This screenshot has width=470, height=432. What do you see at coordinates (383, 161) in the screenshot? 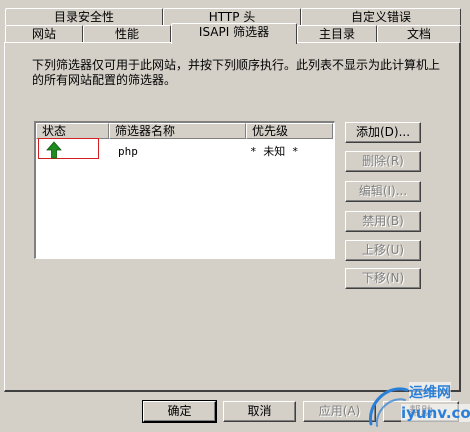
I see `remove-button: 删除(R)` at bounding box center [383, 161].